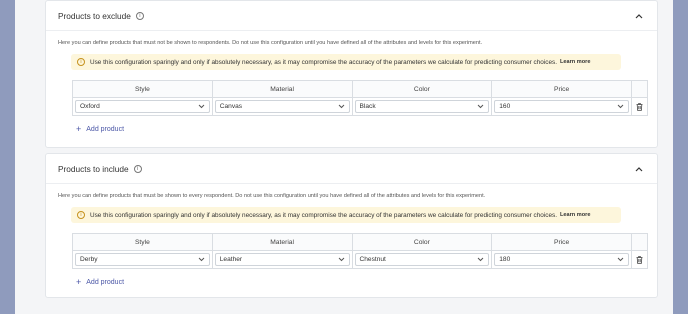 This screenshot has width=688, height=314. What do you see at coordinates (93, 168) in the screenshot?
I see `include-panel-title: Products to include` at bounding box center [93, 168].